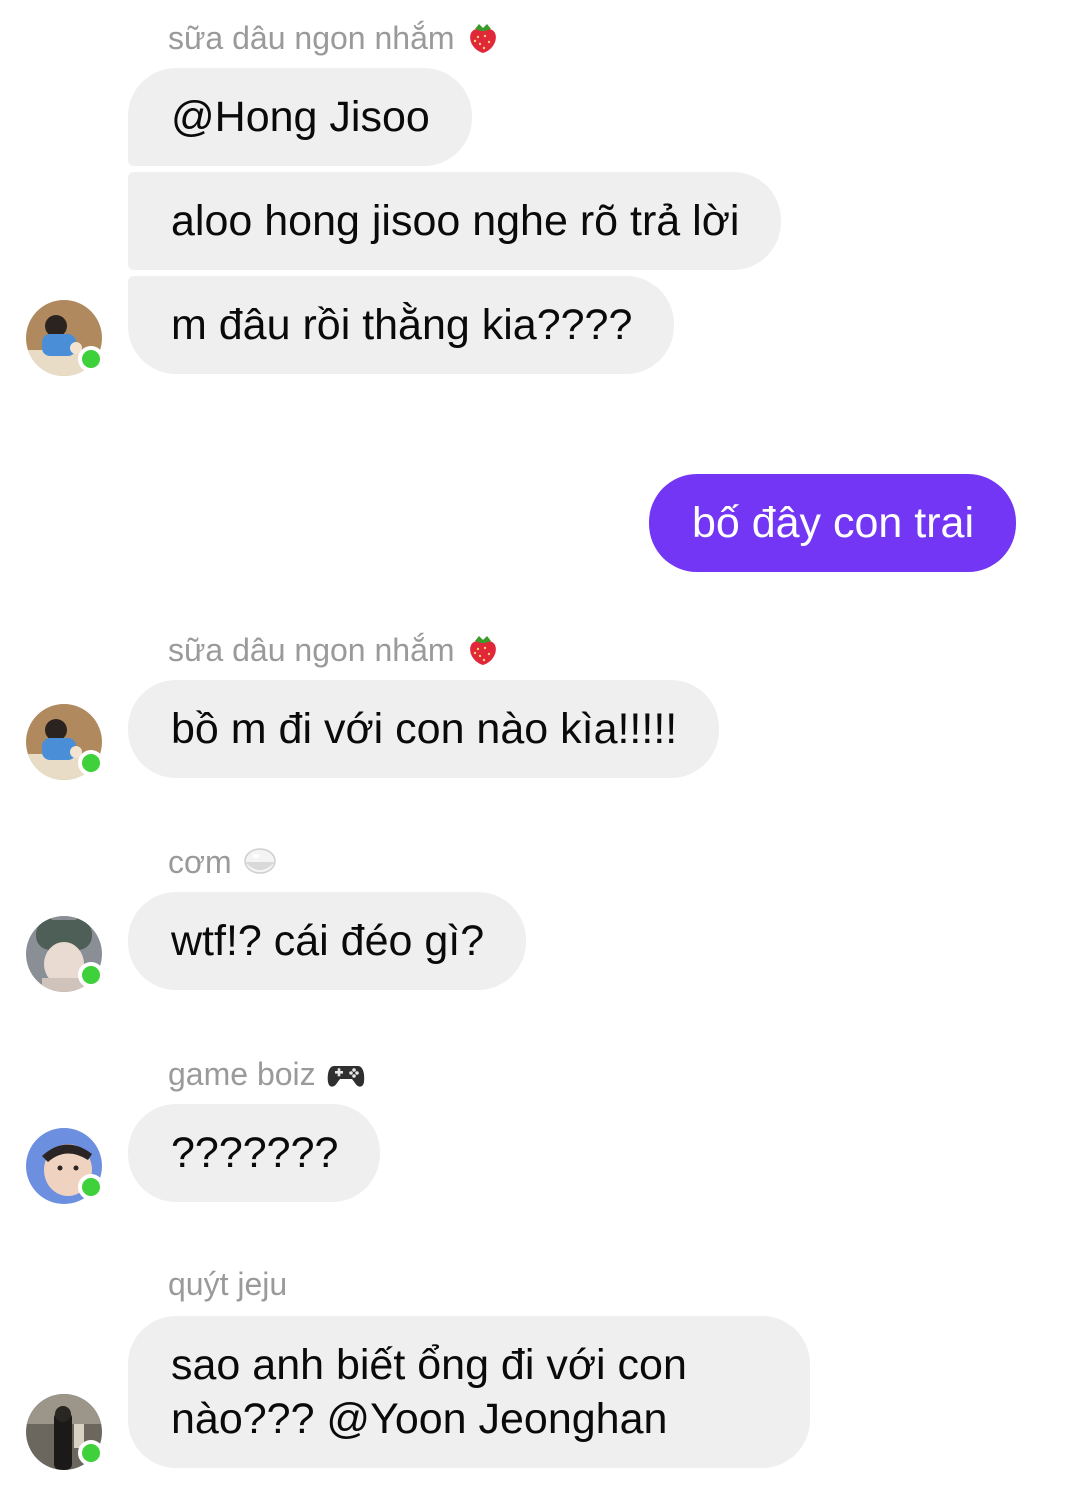 This screenshot has height=1506, width=1080. I want to click on message-text: bồ m đi với con nào kìa!!!!!, so click(424, 729).